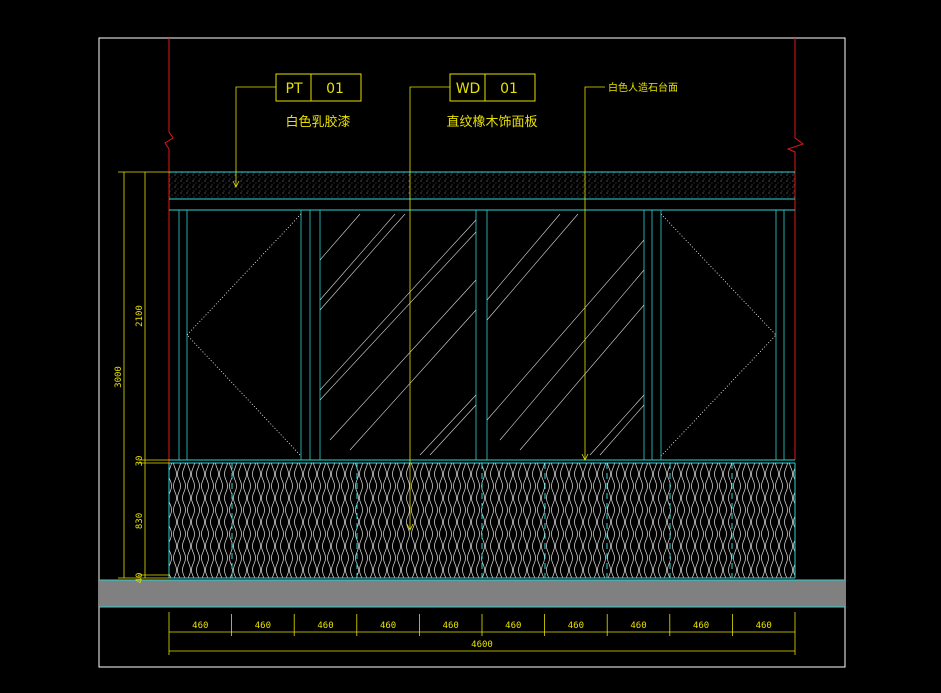  I want to click on tag-wd01-code: WD, so click(468, 89).